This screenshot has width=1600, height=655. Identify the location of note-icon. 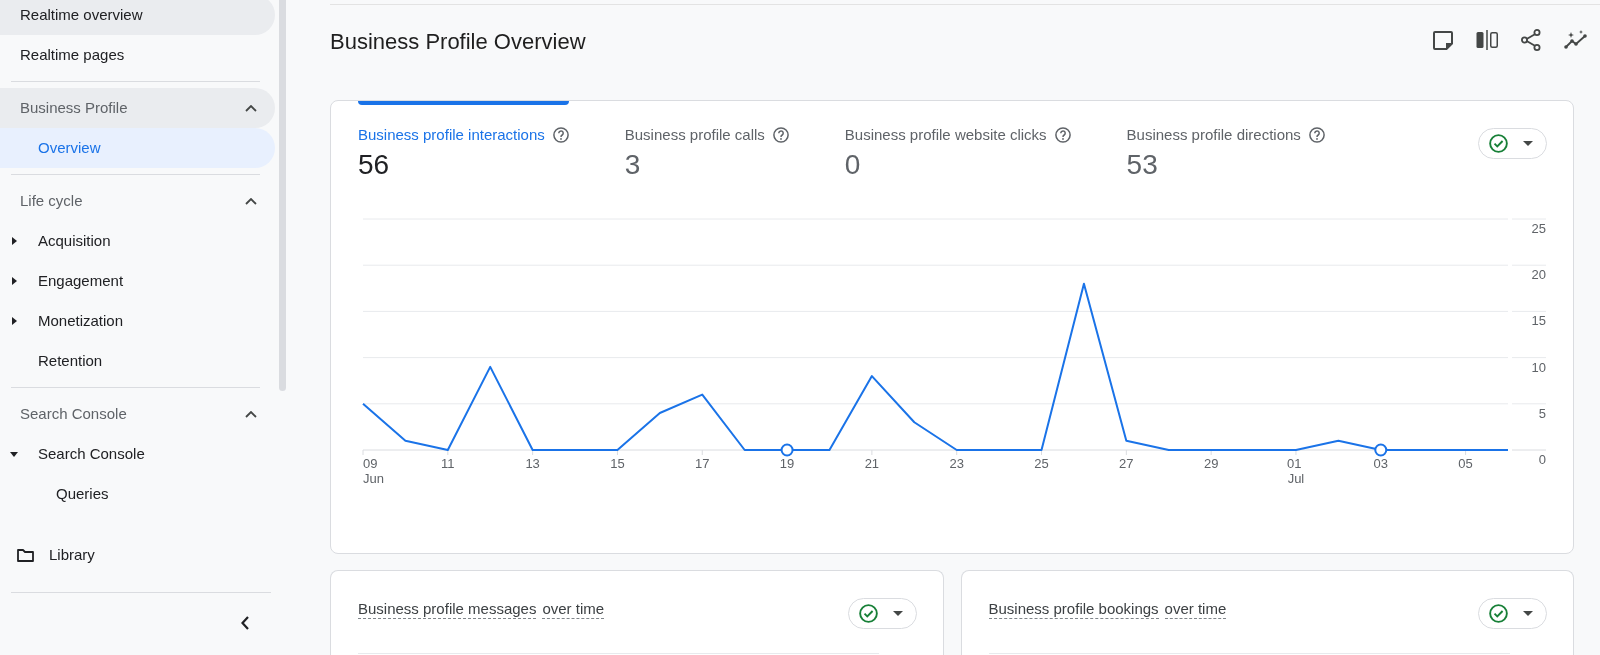
(1443, 40).